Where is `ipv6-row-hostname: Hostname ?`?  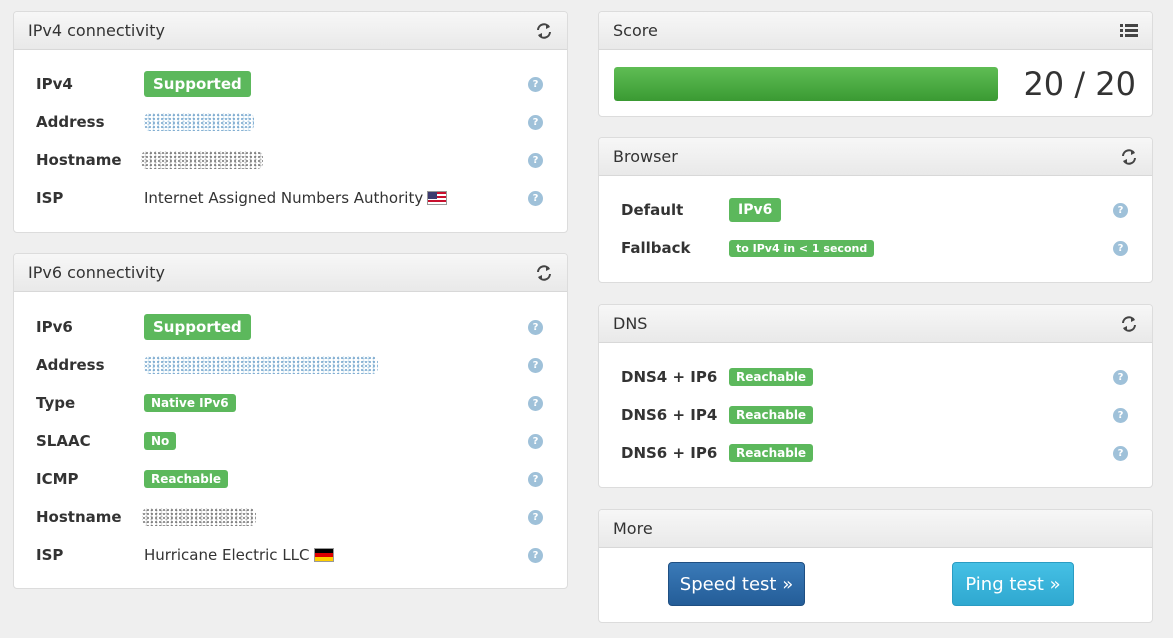
ipv6-row-hostname: Hostname ? is located at coordinates (290, 517).